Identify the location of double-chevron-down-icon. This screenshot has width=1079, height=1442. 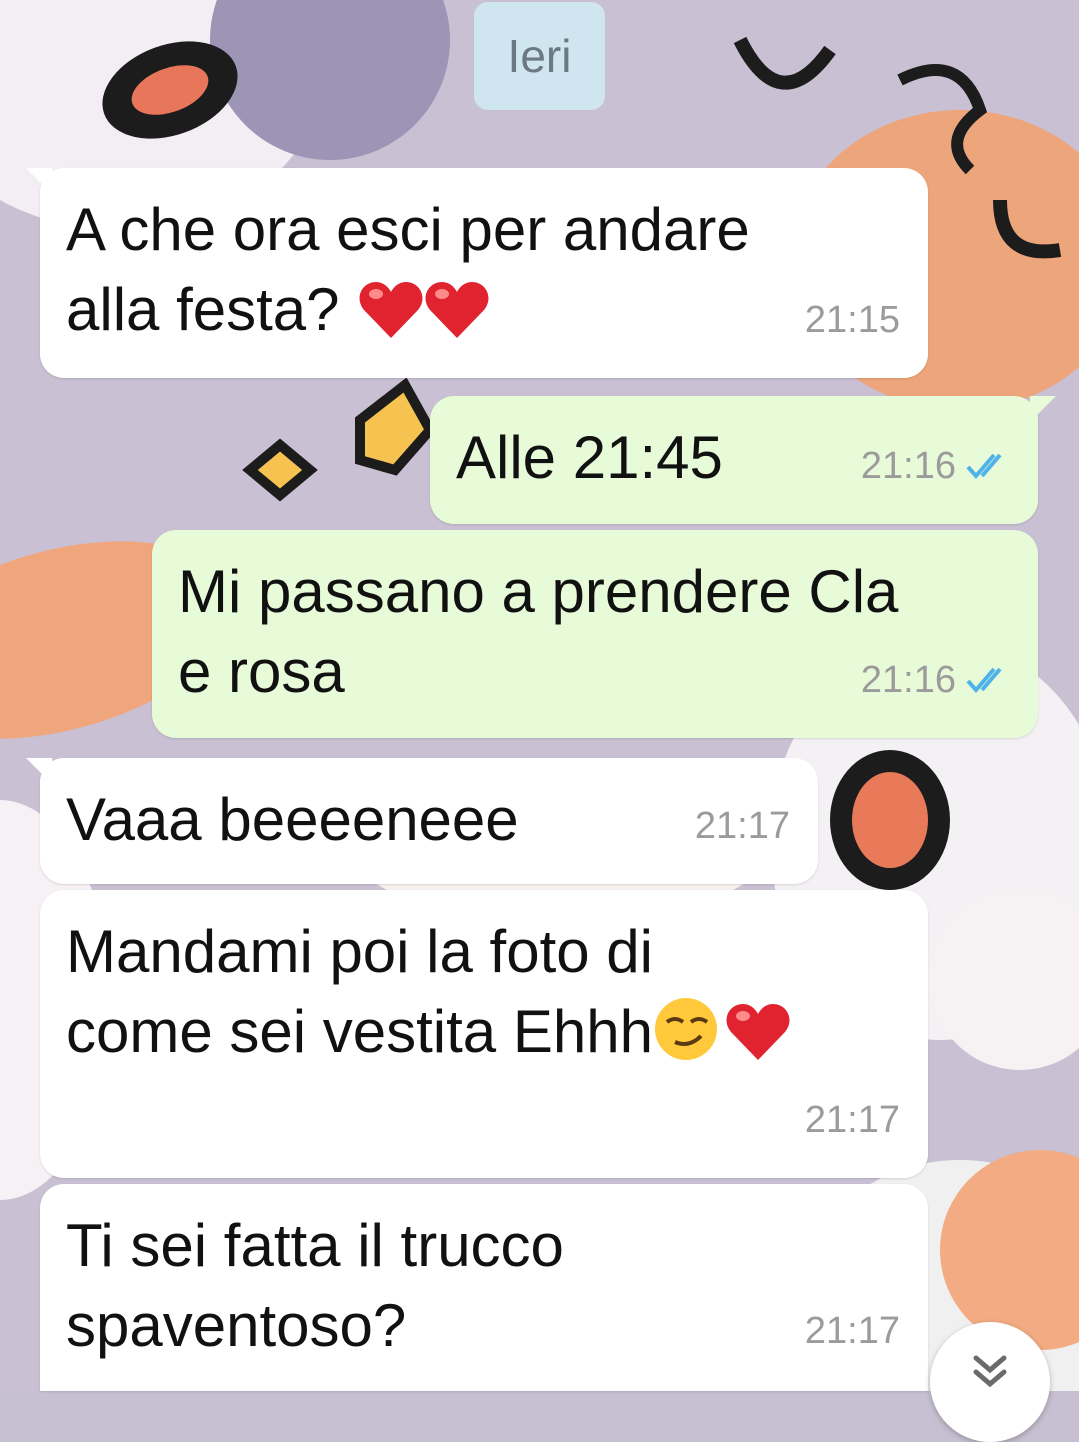
(990, 1371).